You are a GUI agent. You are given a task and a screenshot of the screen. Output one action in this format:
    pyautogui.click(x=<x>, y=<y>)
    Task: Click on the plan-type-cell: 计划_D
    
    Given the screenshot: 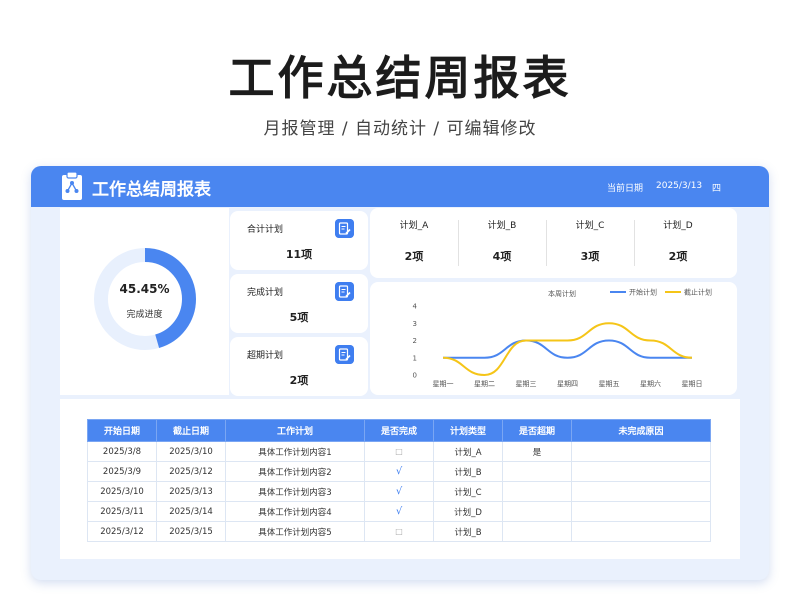 What is the action you would take?
    pyautogui.click(x=468, y=511)
    